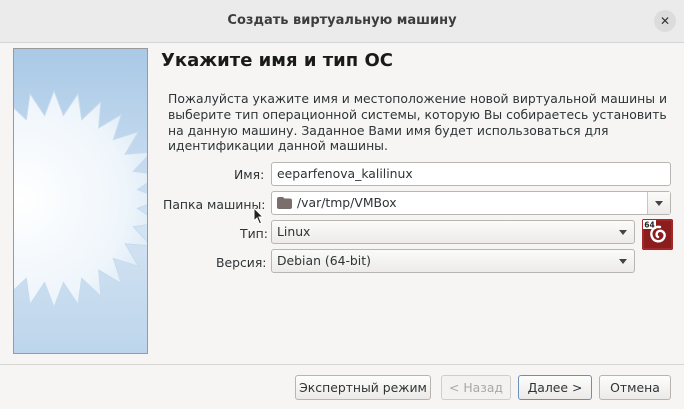 This screenshot has height=409, width=684. Describe the element at coordinates (649, 225) in the screenshot. I see `os-badge-text: 64` at that location.